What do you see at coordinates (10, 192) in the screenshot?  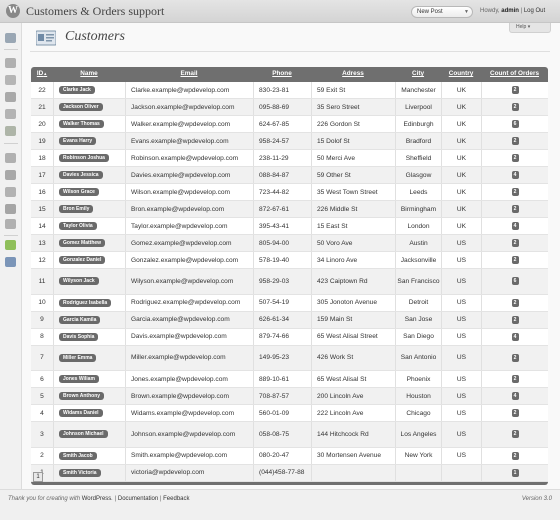 I see `users-icon` at bounding box center [10, 192].